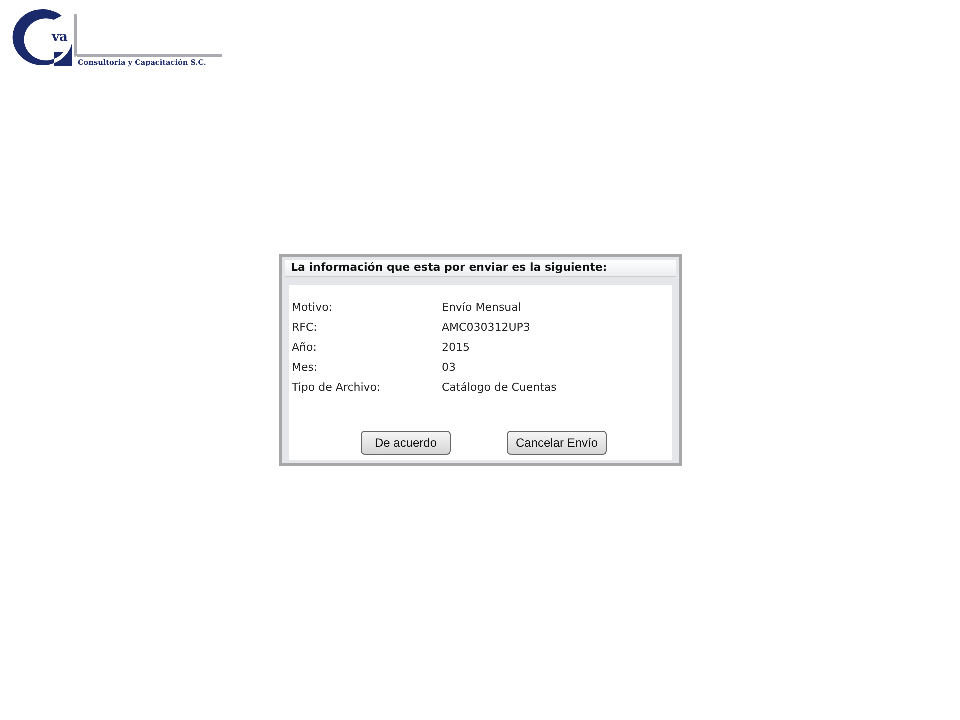 Image resolution: width=960 pixels, height=720 pixels. Describe the element at coordinates (305, 327) in the screenshot. I see `field-label: RFC:` at that location.